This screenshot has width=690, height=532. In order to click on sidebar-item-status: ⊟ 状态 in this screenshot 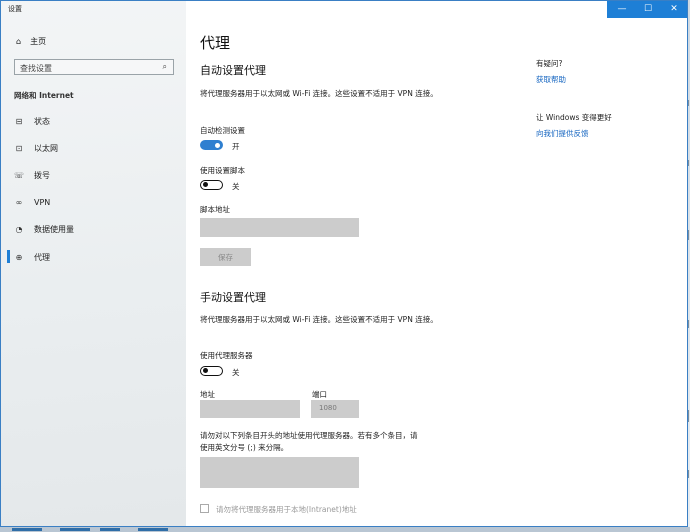, I will do `click(32, 121)`.